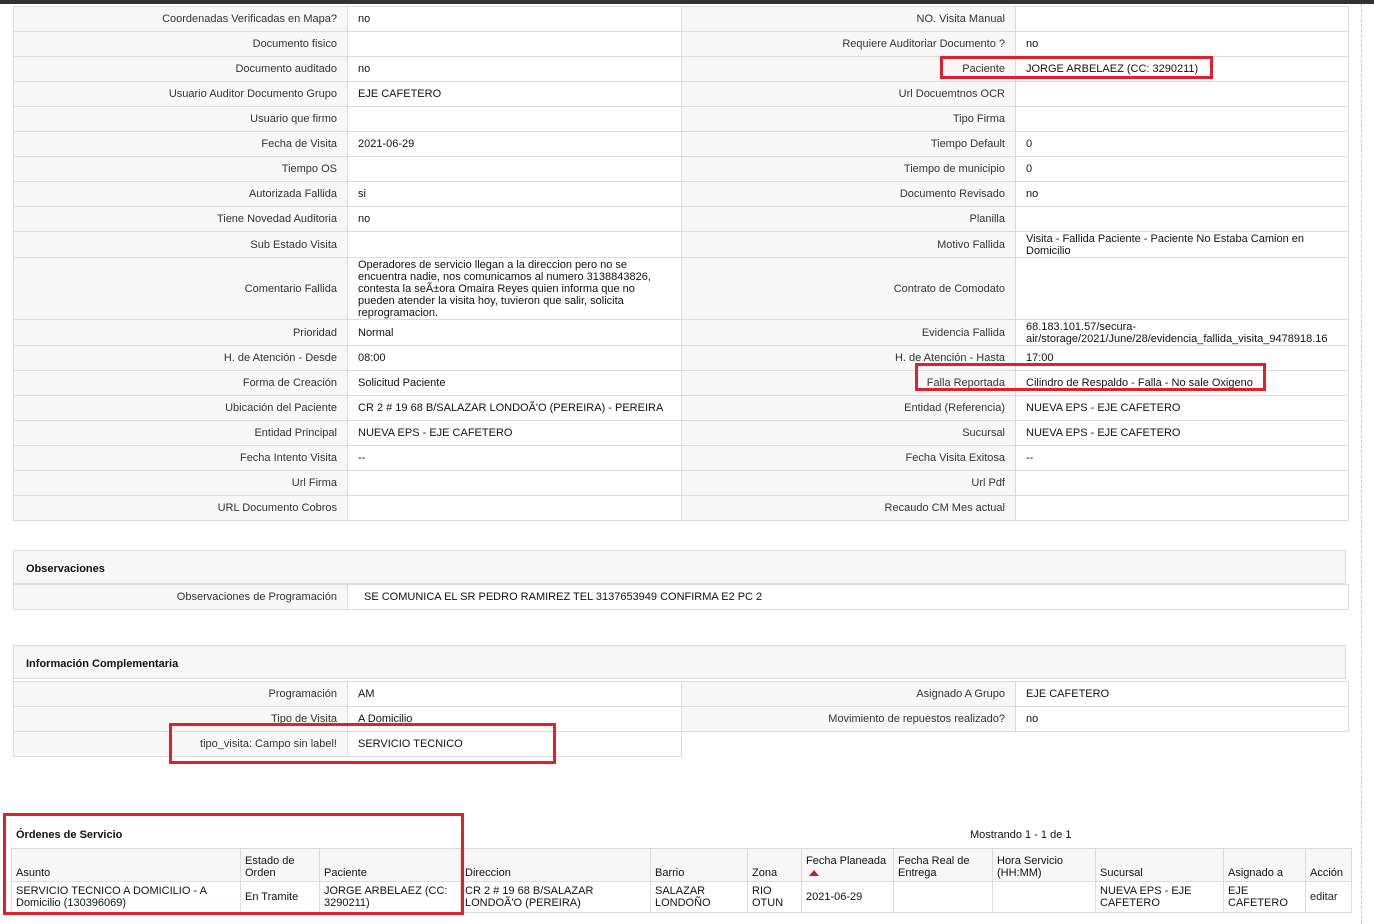 The image size is (1374, 924). I want to click on detail-label: Usuario que firmo, so click(180, 119).